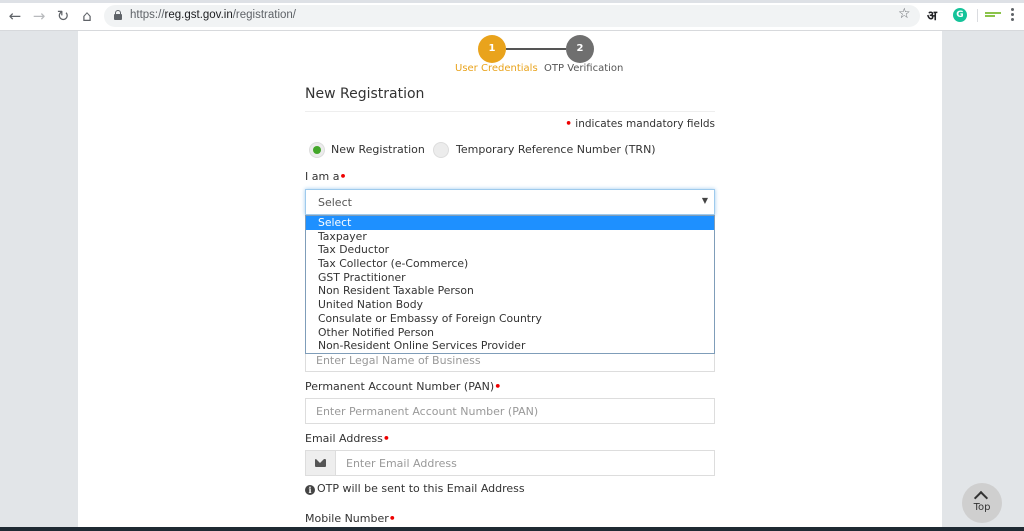  I want to click on home-icon: ⌂, so click(87, 16).